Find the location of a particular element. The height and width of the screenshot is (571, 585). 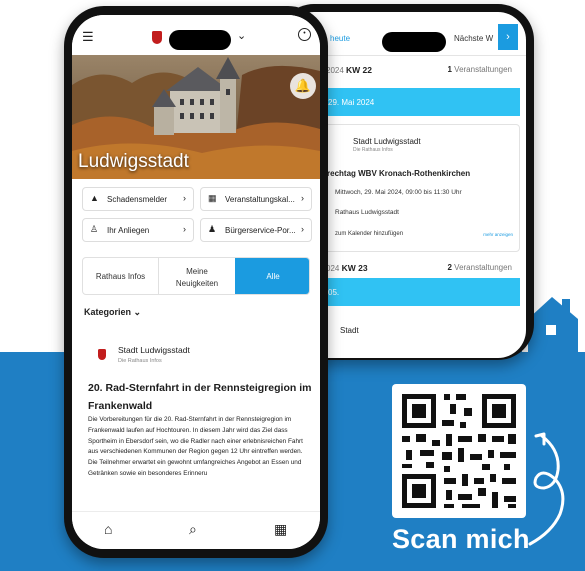

week-year: 024 is located at coordinates (333, 268).